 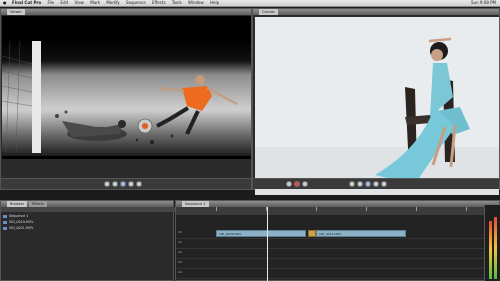 What do you see at coordinates (88, 209) in the screenshot?
I see `browser-column-header` at bounding box center [88, 209].